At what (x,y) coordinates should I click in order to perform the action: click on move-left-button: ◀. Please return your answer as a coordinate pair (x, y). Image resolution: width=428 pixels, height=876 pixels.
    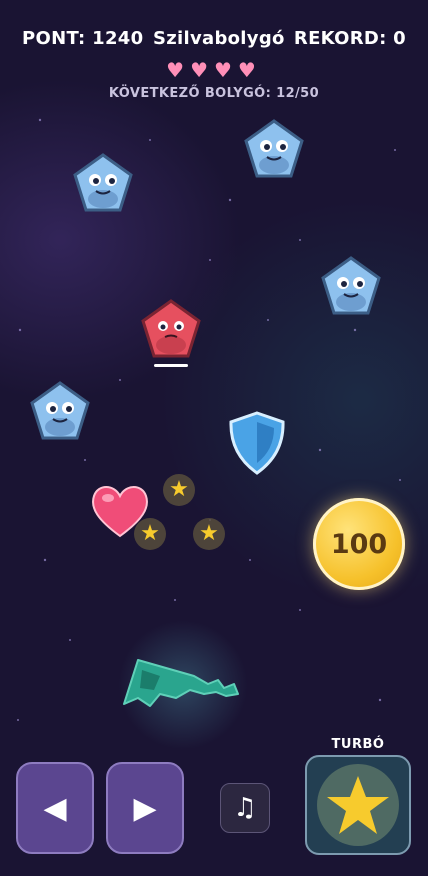
    Looking at the image, I should click on (55, 808).